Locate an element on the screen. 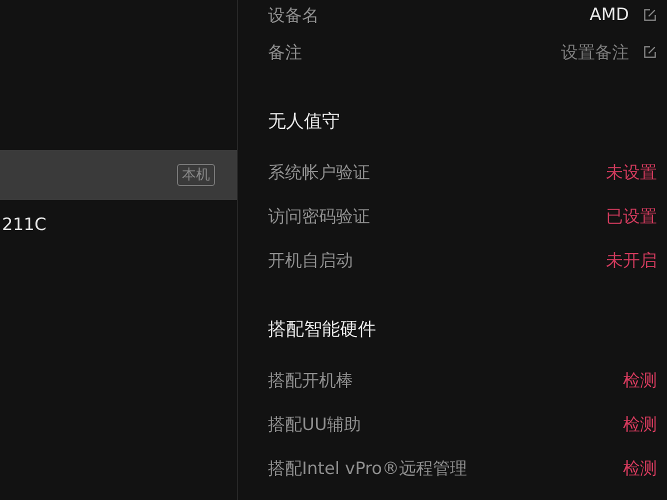  row-label: 搭配UU辅助 is located at coordinates (314, 425).